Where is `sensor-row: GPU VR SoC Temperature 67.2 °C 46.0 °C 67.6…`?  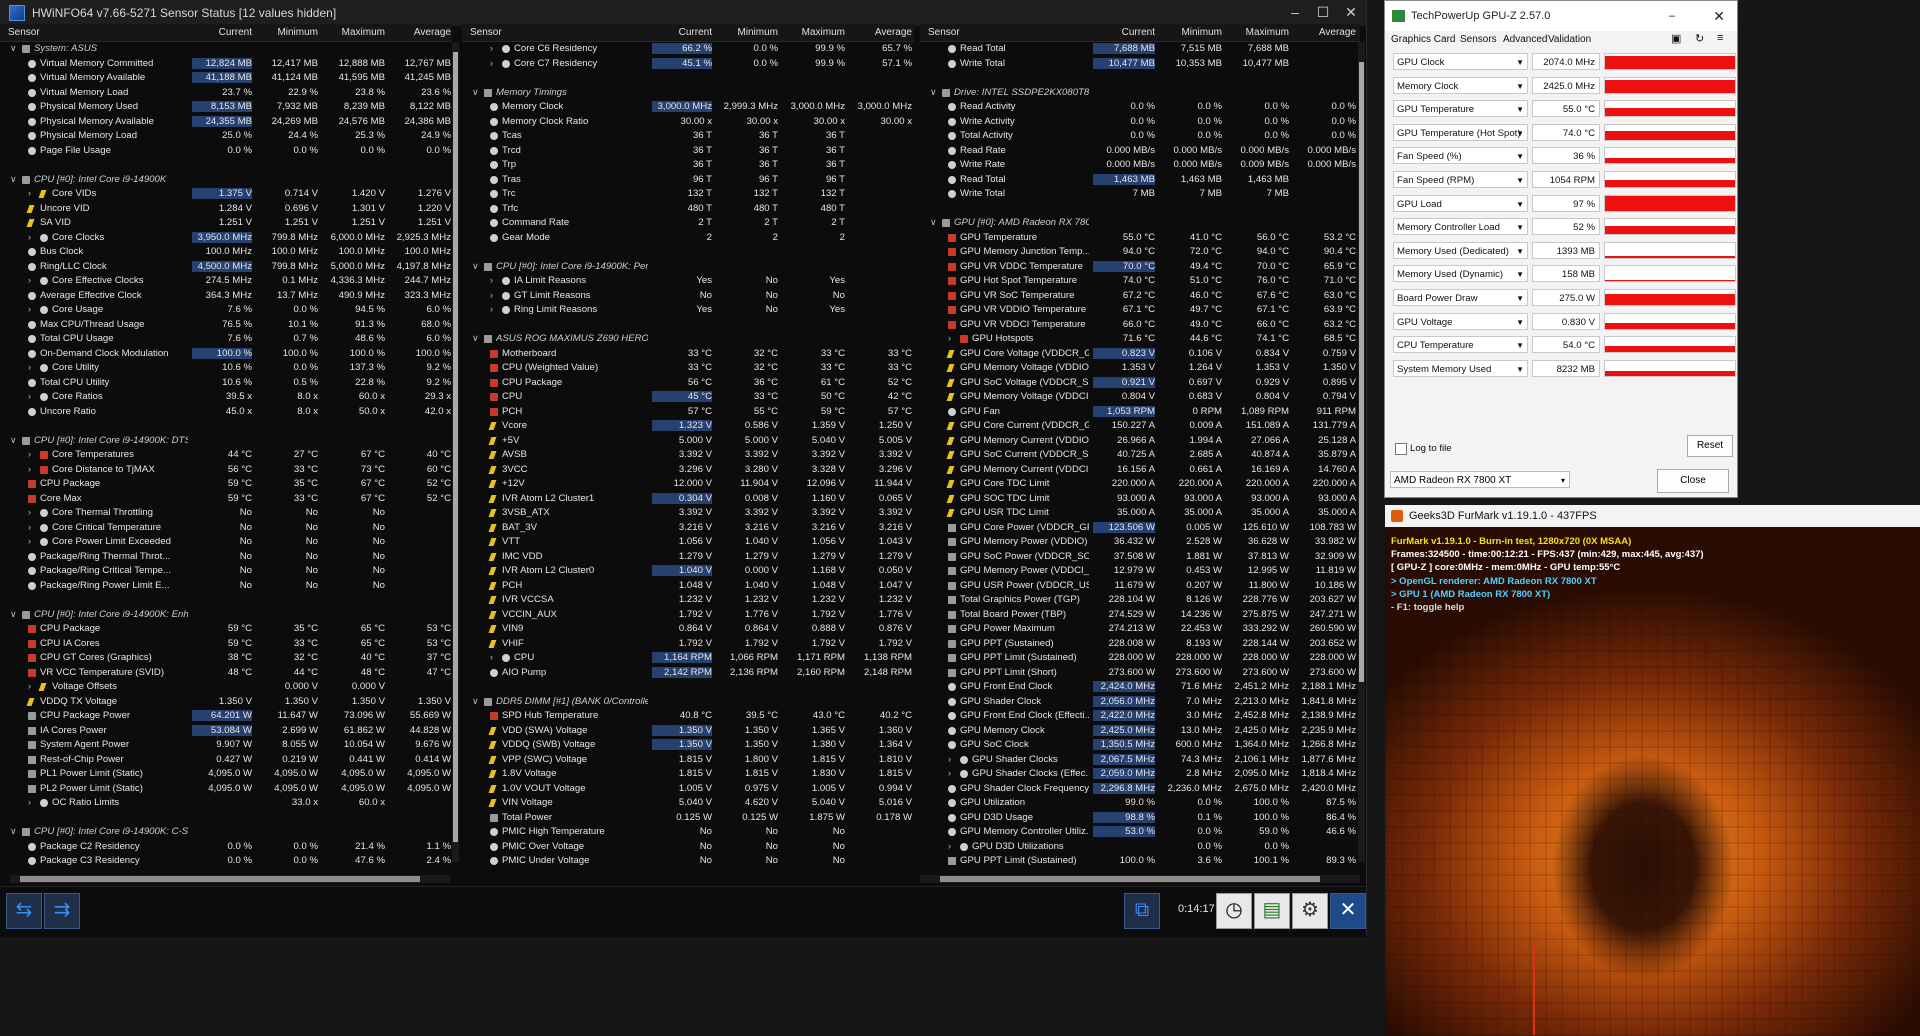 sensor-row: GPU VR SoC Temperature 67.2 °C 46.0 °C 67.6… is located at coordinates (1140, 296).